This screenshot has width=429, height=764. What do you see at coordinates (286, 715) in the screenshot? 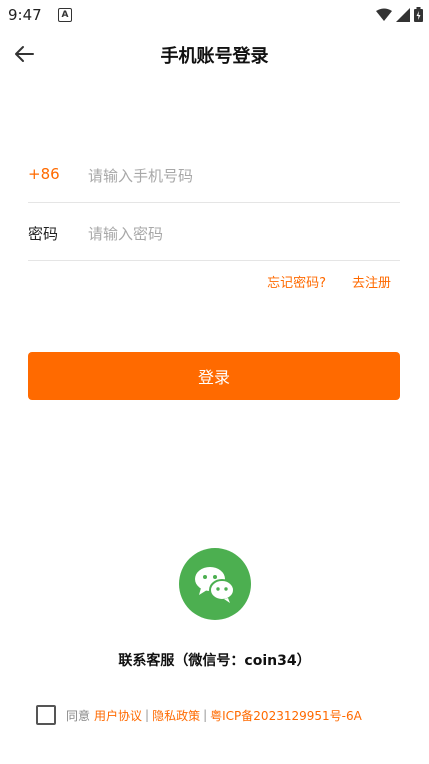
I see `icp-license-link: 粤ICP备2023129951号-6A` at bounding box center [286, 715].